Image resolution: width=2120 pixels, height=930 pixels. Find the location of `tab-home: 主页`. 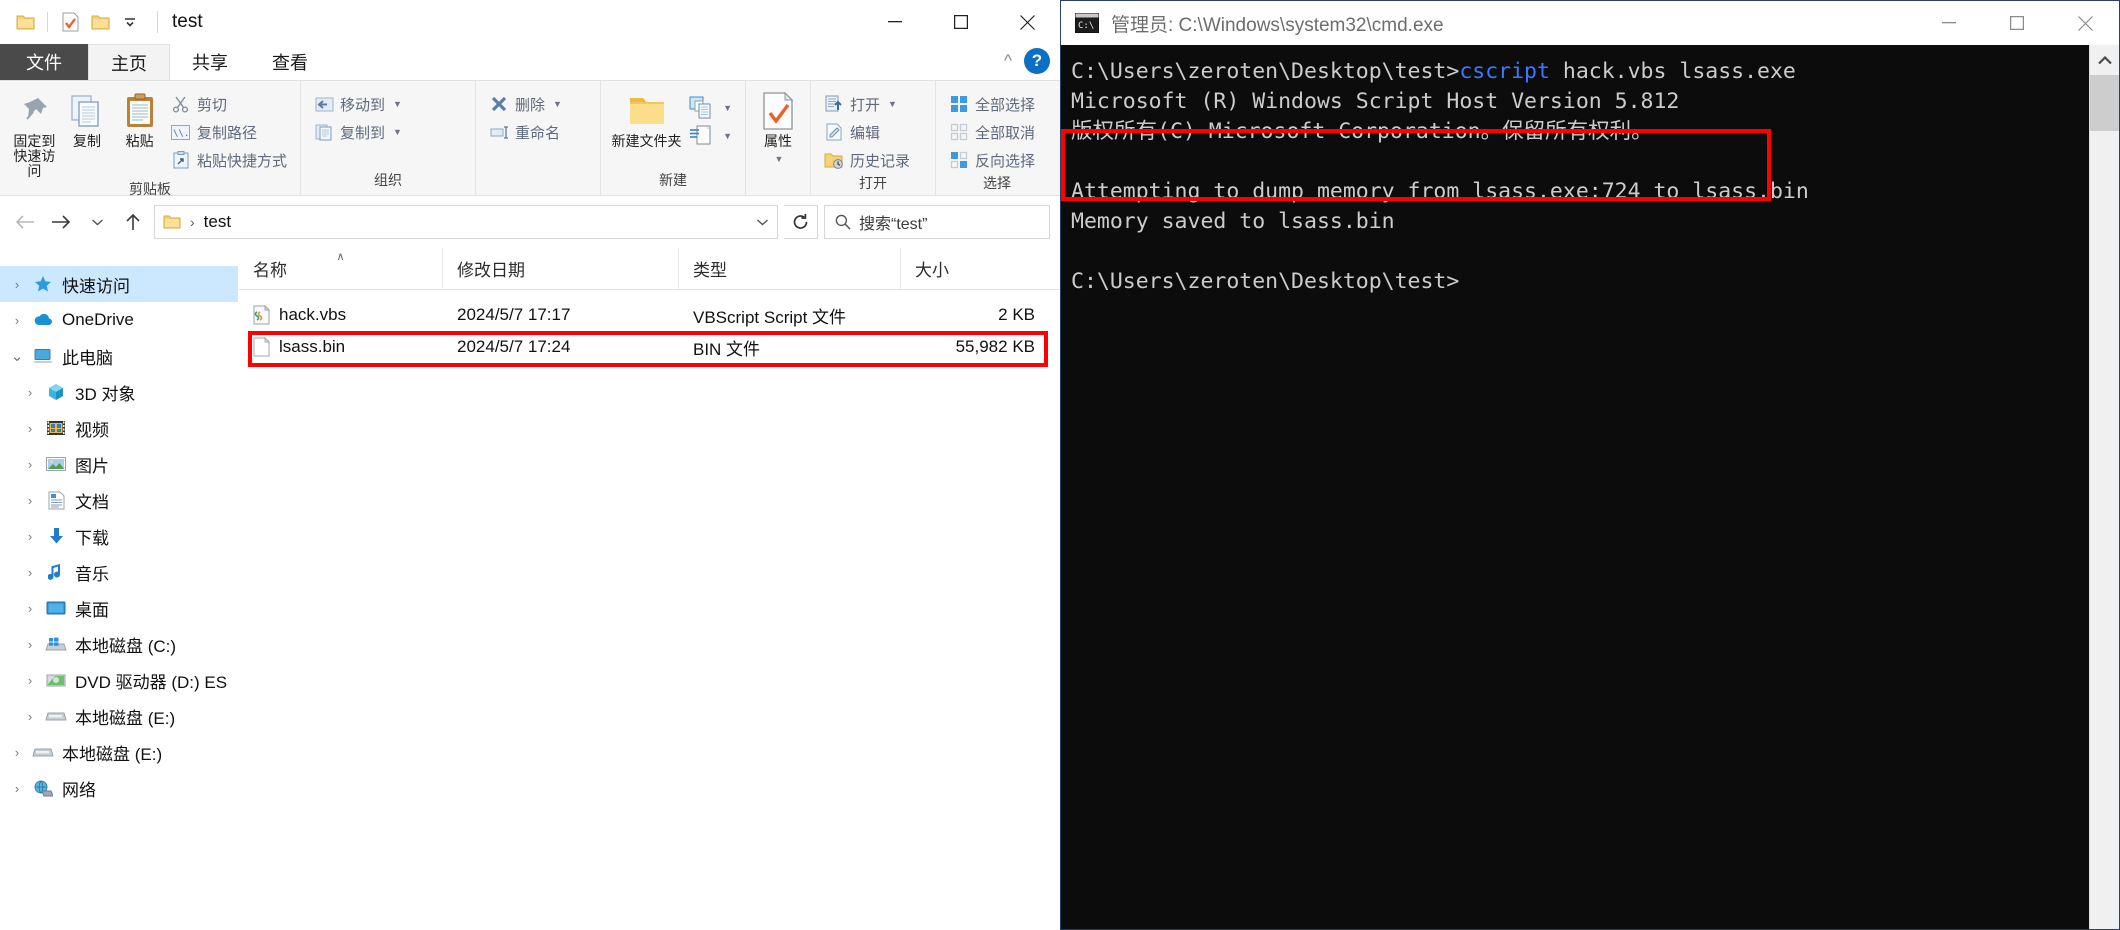

tab-home: 主页 is located at coordinates (129, 62).